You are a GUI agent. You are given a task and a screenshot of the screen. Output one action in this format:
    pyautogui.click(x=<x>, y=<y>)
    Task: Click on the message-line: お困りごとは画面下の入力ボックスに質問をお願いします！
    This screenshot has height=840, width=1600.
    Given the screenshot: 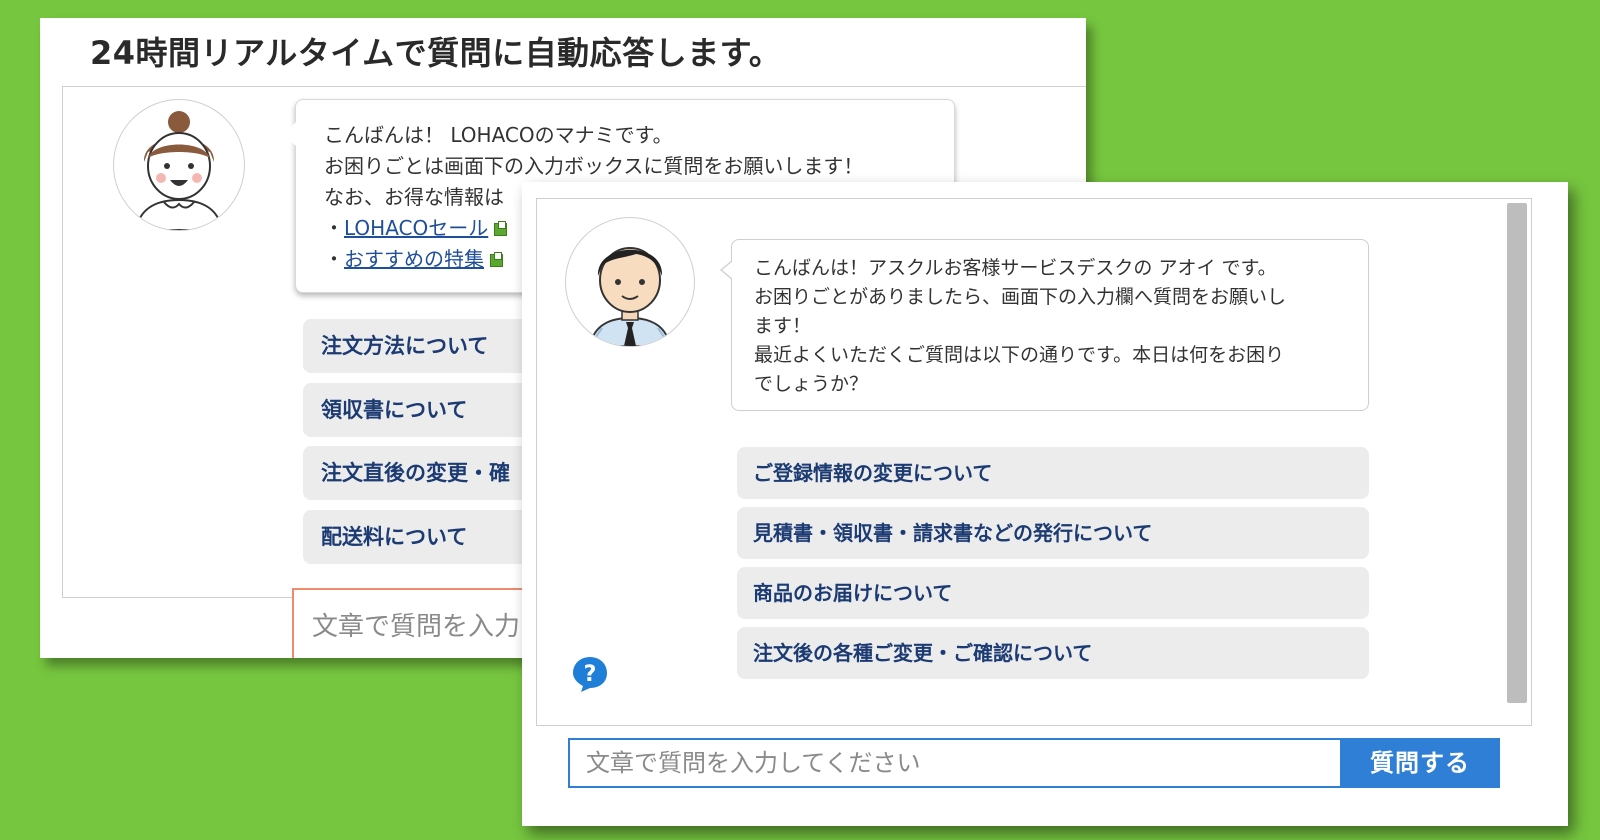 What is the action you would take?
    pyautogui.click(x=594, y=166)
    